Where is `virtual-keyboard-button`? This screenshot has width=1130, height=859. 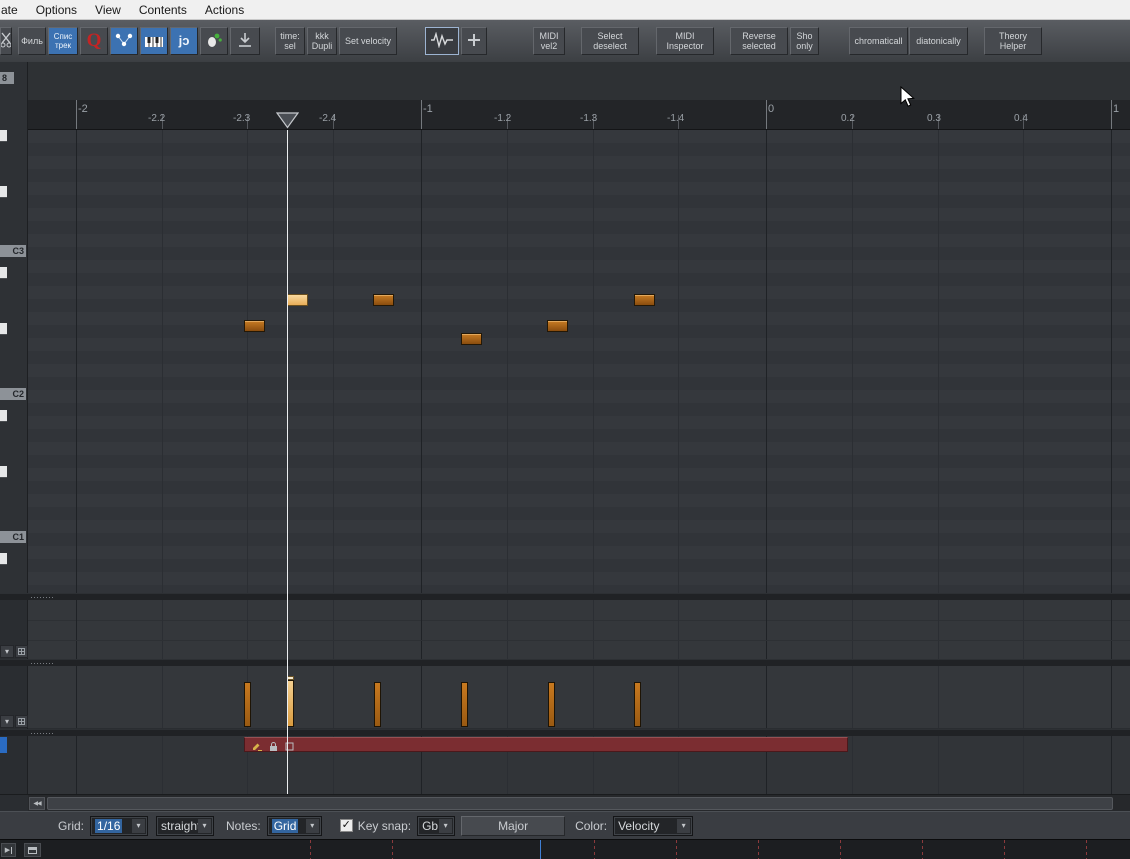
virtual-keyboard-button is located at coordinates (154, 41).